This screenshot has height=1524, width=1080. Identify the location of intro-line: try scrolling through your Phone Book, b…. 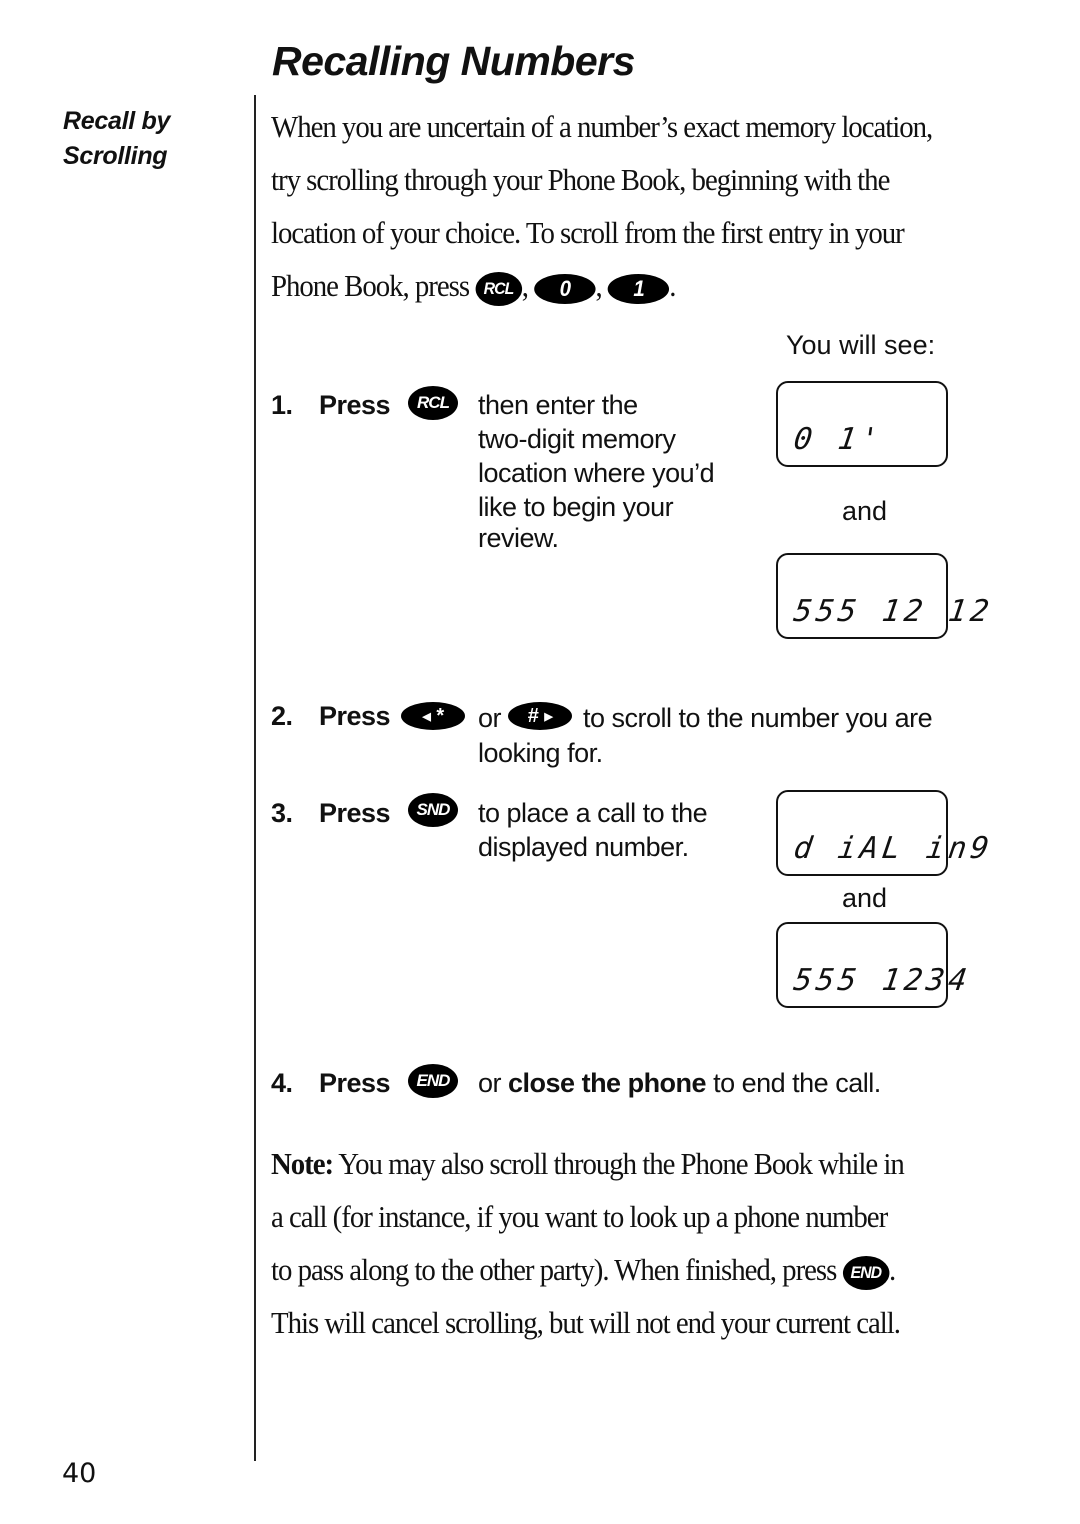
(580, 179).